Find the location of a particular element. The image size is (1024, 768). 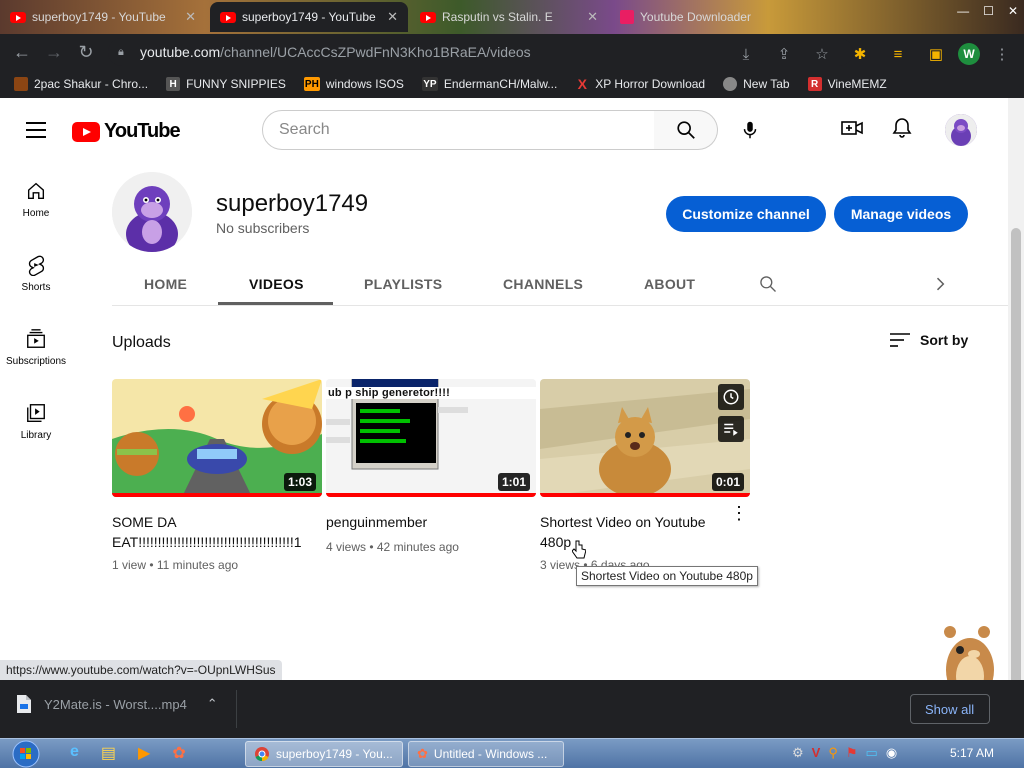

browser-tab-3: Rasputin vs Stalin. E ✕ is located at coordinates (509, 17).